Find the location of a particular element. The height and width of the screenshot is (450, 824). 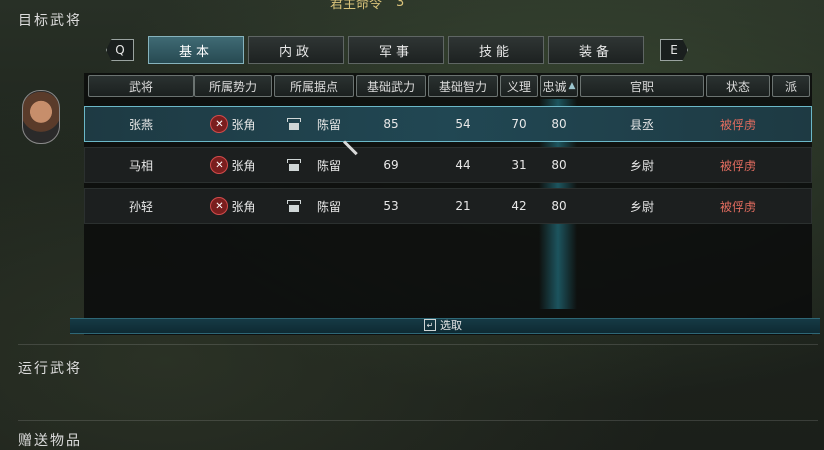

header-loyalty: 忠诚 ▲ is located at coordinates (559, 86).